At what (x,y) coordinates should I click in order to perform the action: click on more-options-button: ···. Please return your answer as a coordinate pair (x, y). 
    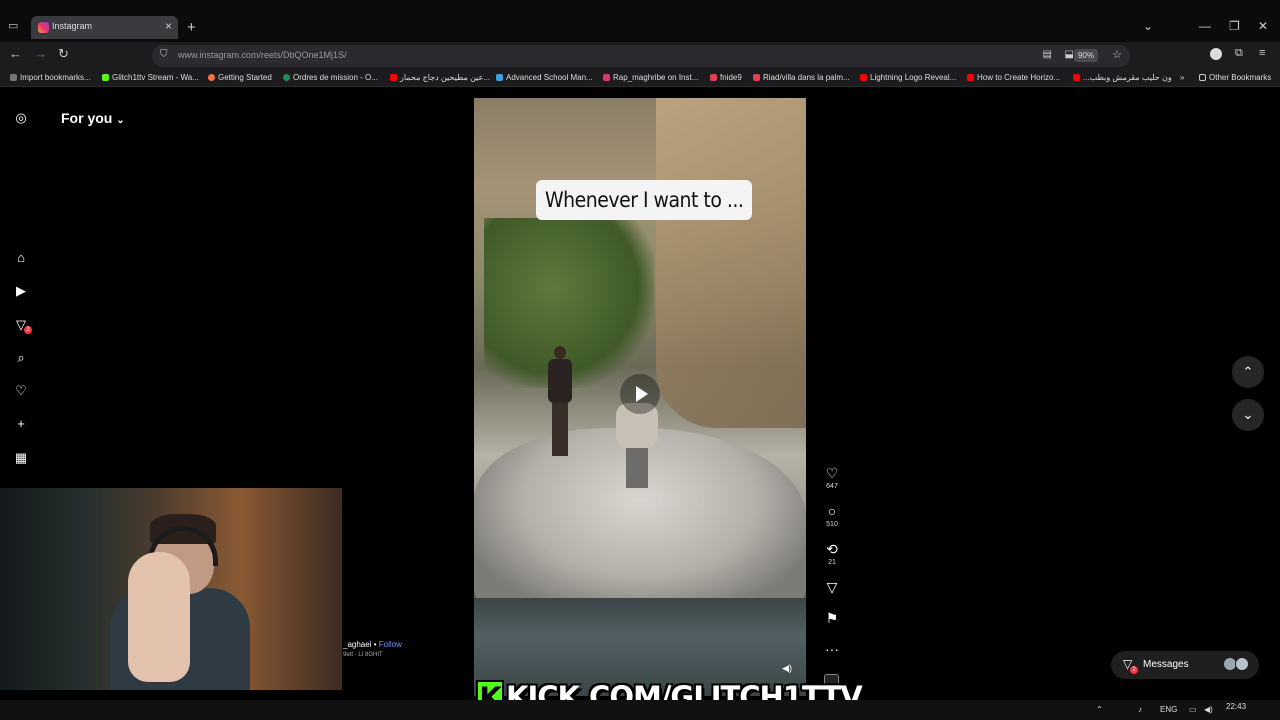
    Looking at the image, I should click on (832, 649).